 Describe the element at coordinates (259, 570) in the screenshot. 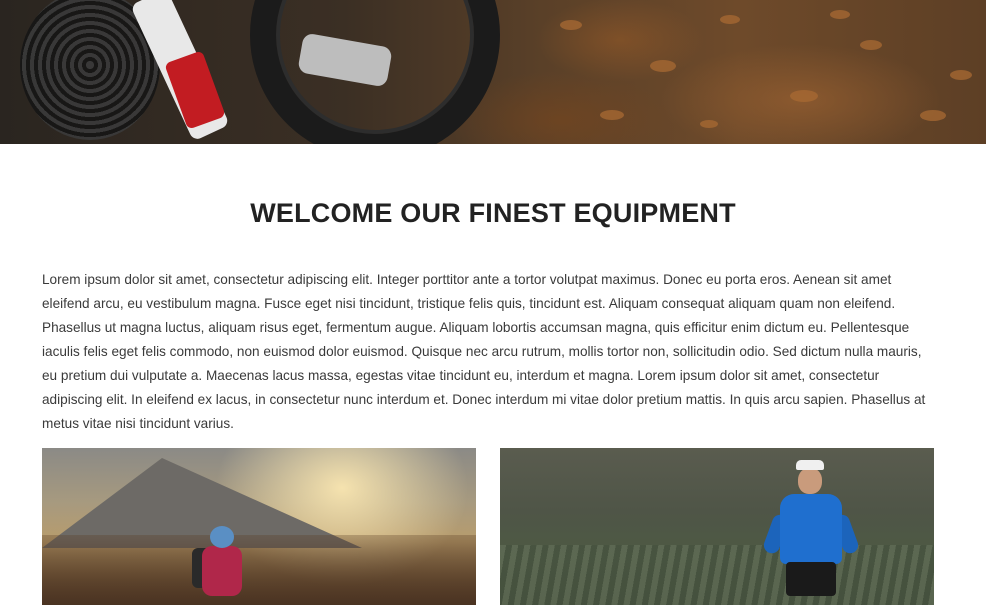

I see `brush-graphic` at that location.